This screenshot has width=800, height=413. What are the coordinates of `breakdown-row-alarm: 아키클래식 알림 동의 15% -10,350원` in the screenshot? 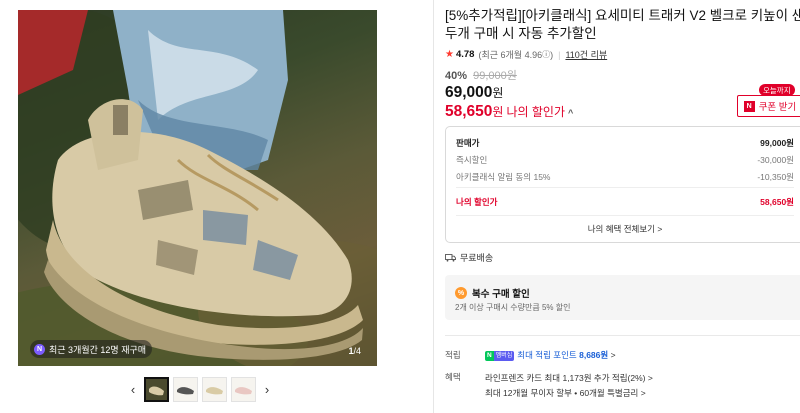 It's located at (625, 177).